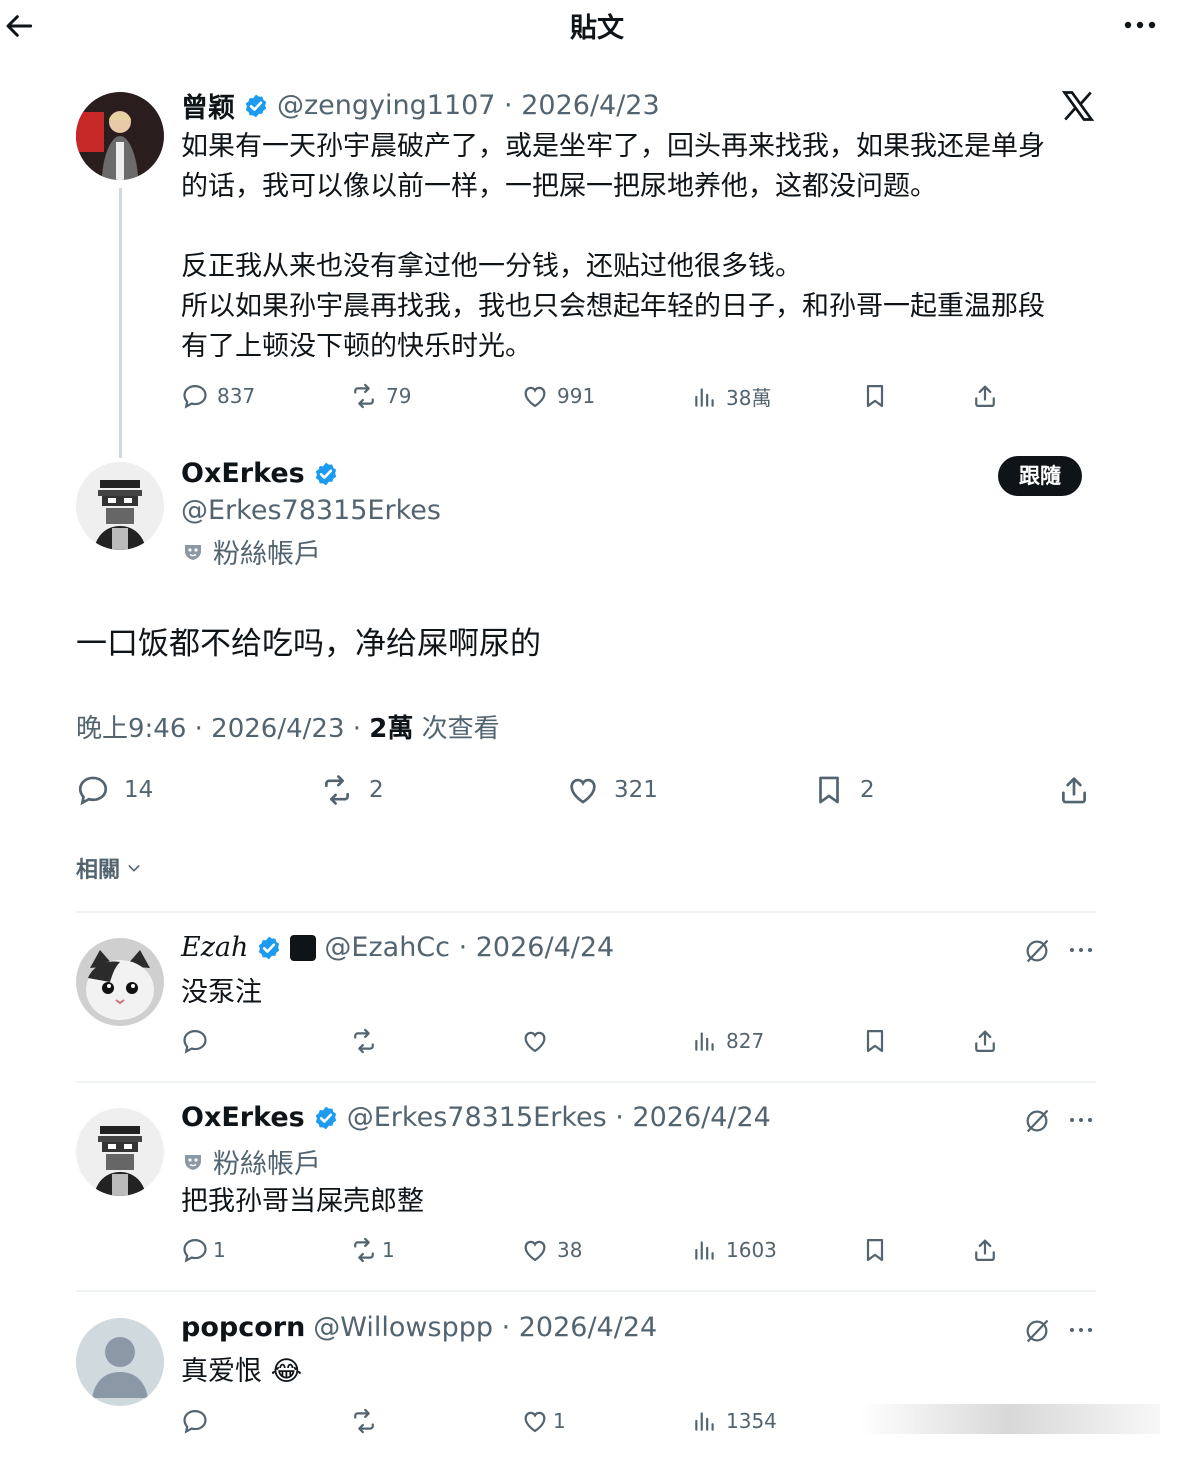 The height and width of the screenshot is (1458, 1194). I want to click on thread-line, so click(120, 323).